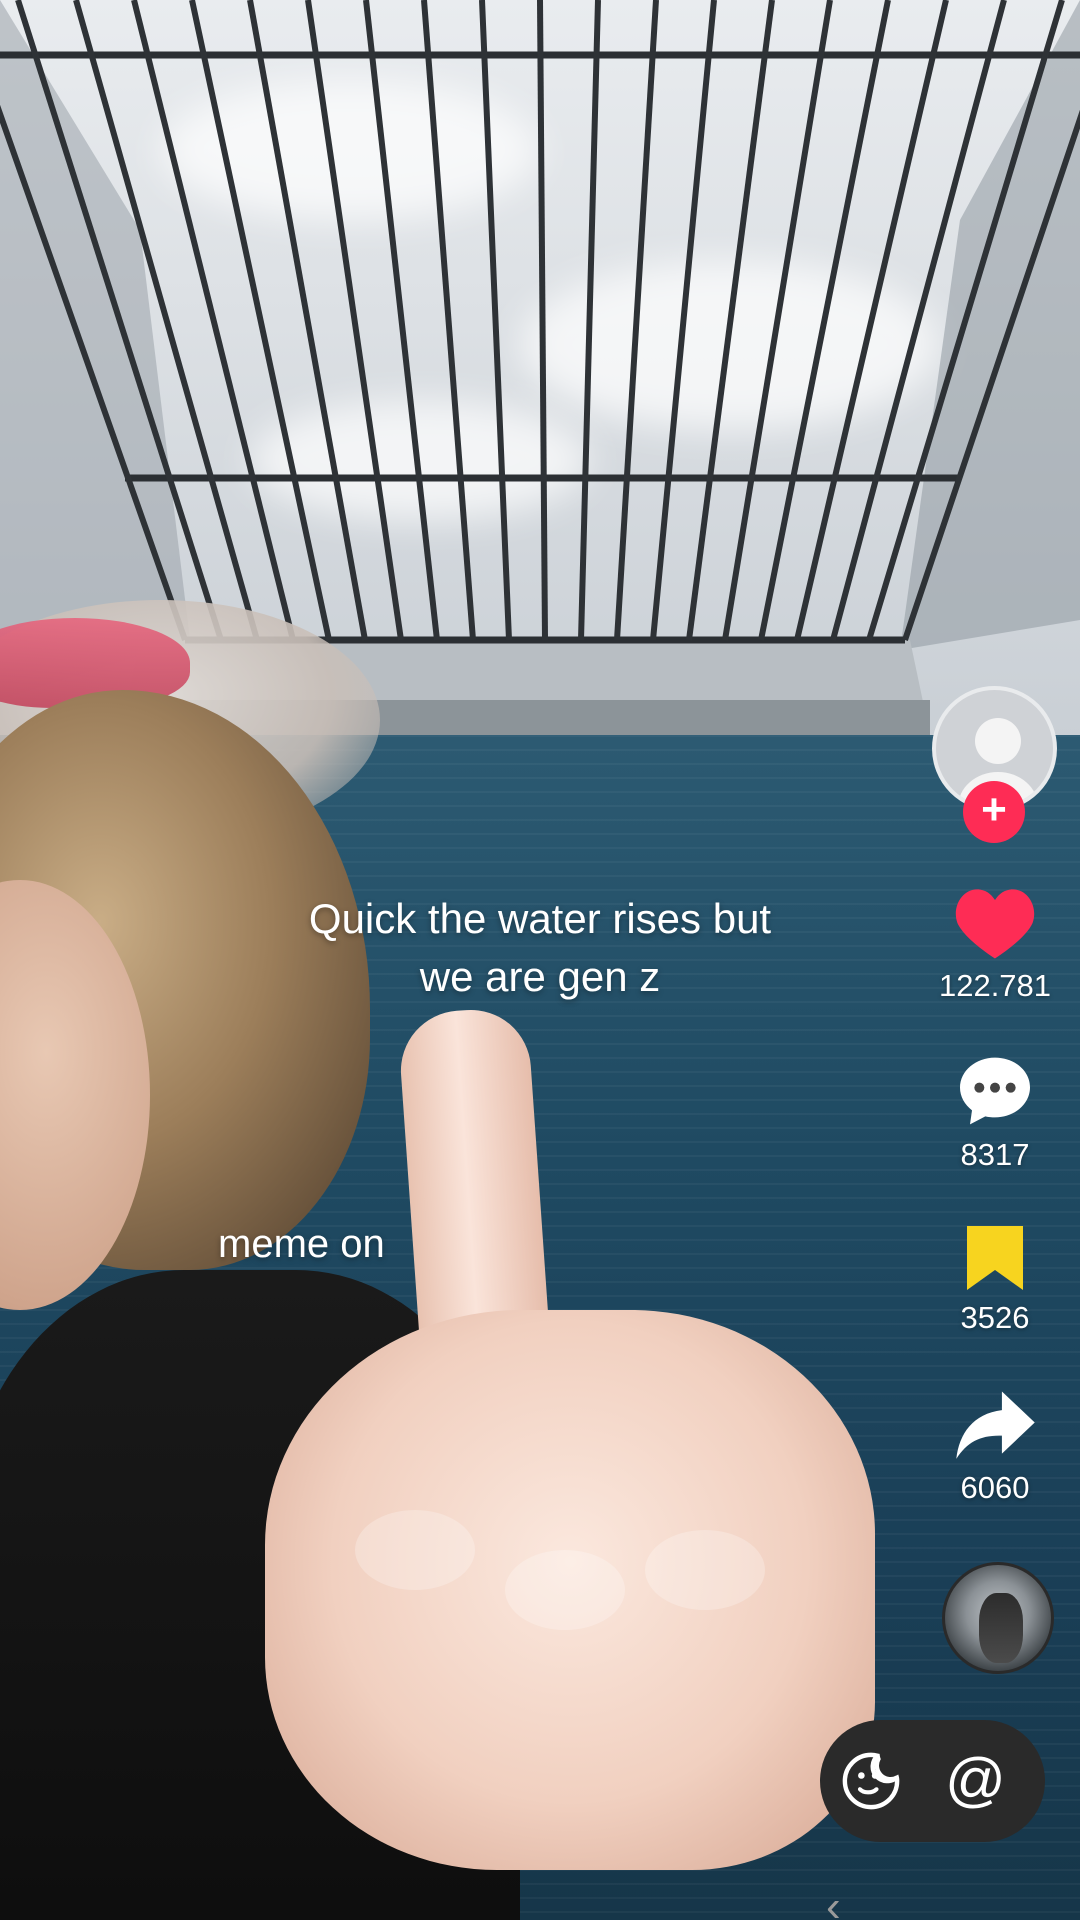 The height and width of the screenshot is (1920, 1080). Describe the element at coordinates (540, 976) in the screenshot. I see `caption-line-2: we are gen z` at that location.